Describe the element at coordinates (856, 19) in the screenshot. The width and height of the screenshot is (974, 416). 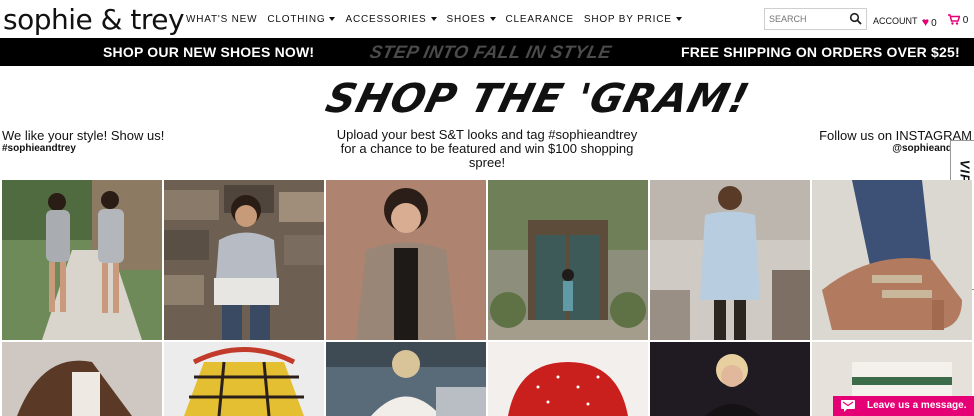
I see `search-icon` at that location.